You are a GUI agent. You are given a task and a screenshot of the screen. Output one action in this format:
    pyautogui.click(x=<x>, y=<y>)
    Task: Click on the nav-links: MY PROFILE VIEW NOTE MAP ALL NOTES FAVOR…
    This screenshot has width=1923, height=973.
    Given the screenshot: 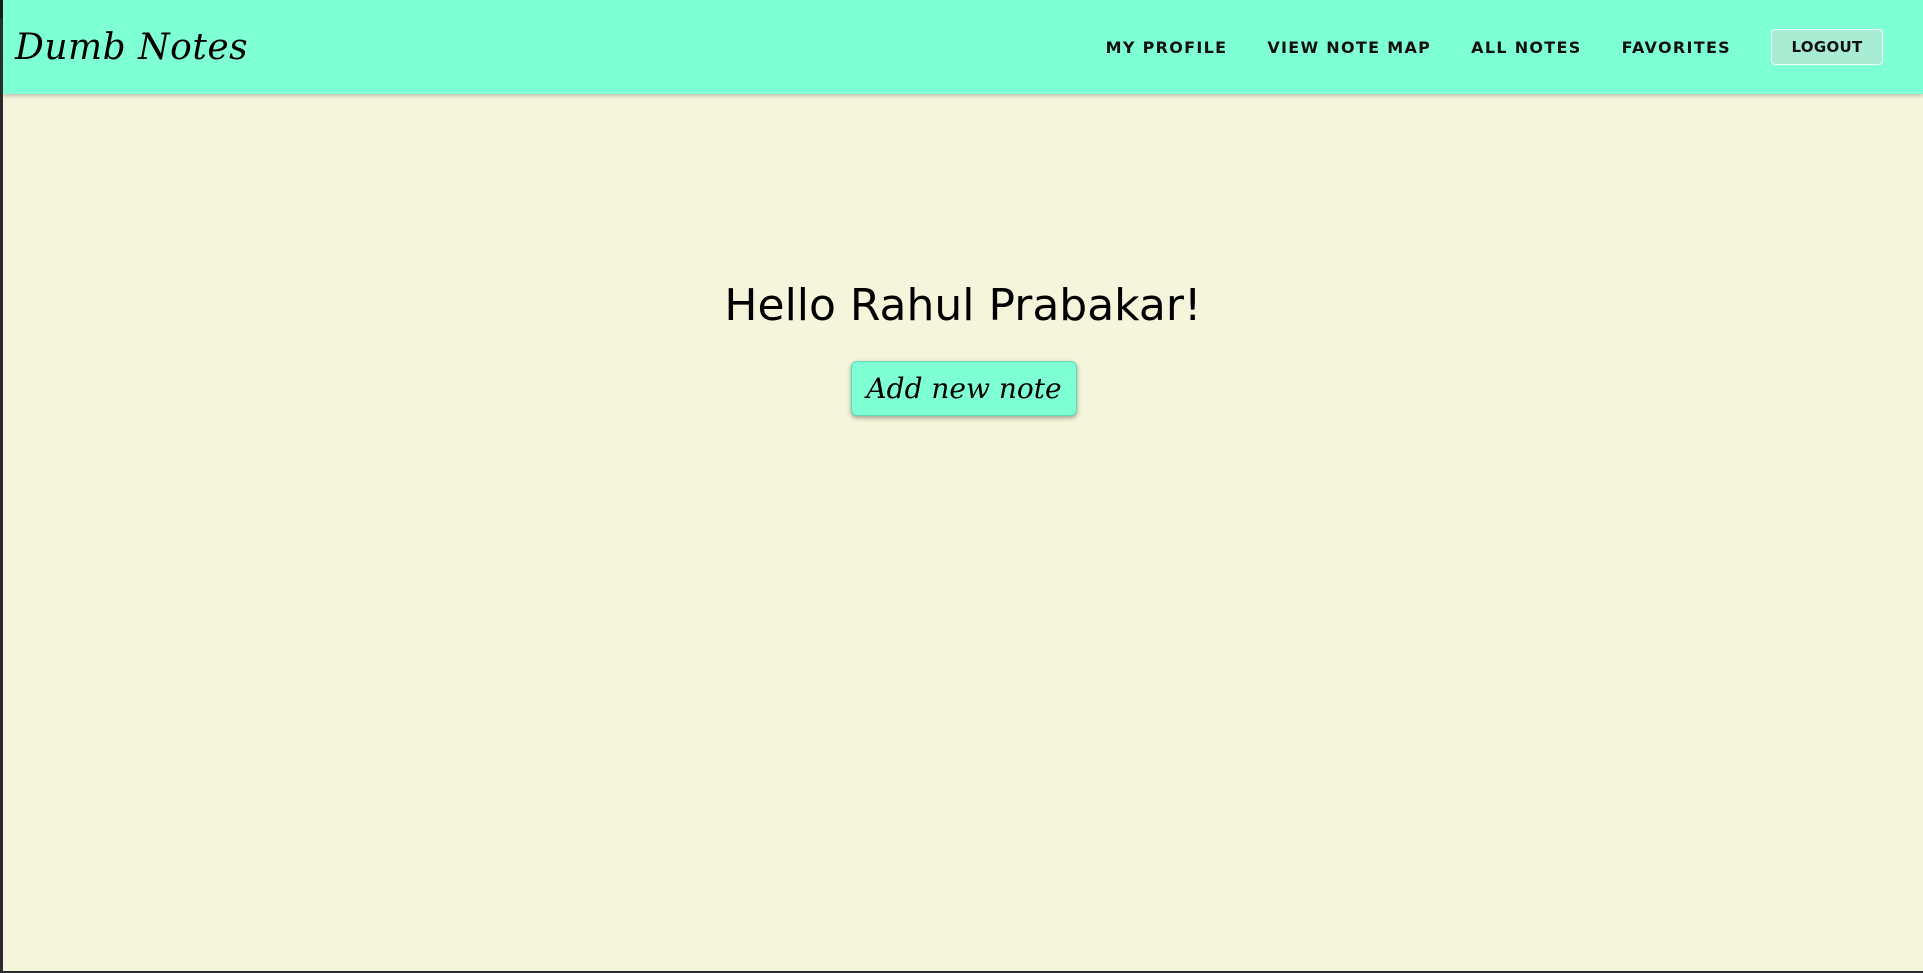 What is the action you would take?
    pyautogui.click(x=1494, y=47)
    